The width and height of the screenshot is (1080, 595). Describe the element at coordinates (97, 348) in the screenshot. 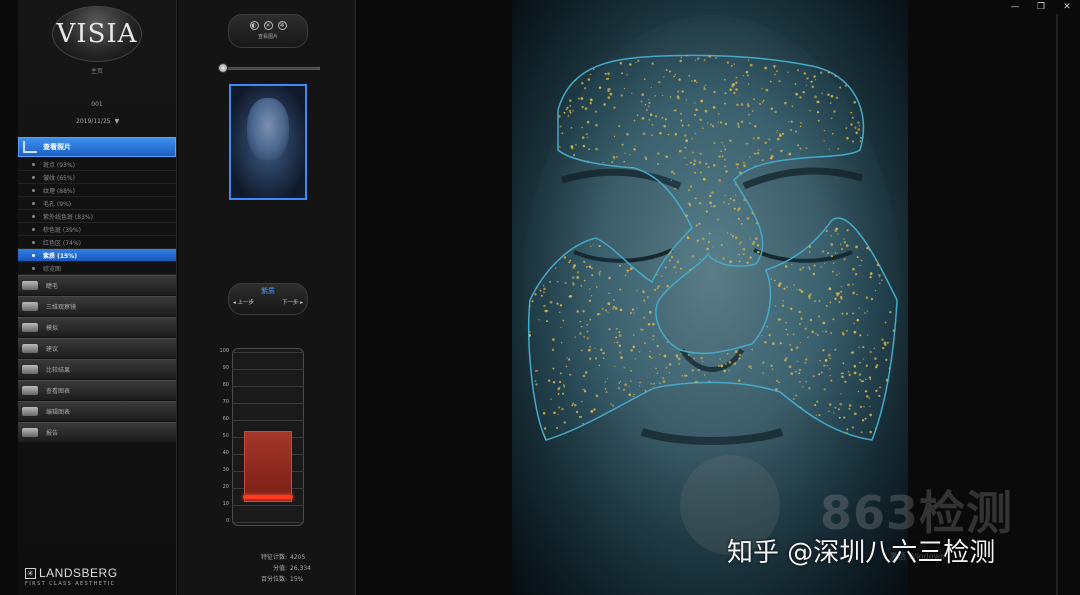

I see `nav-item-3: 建议` at that location.